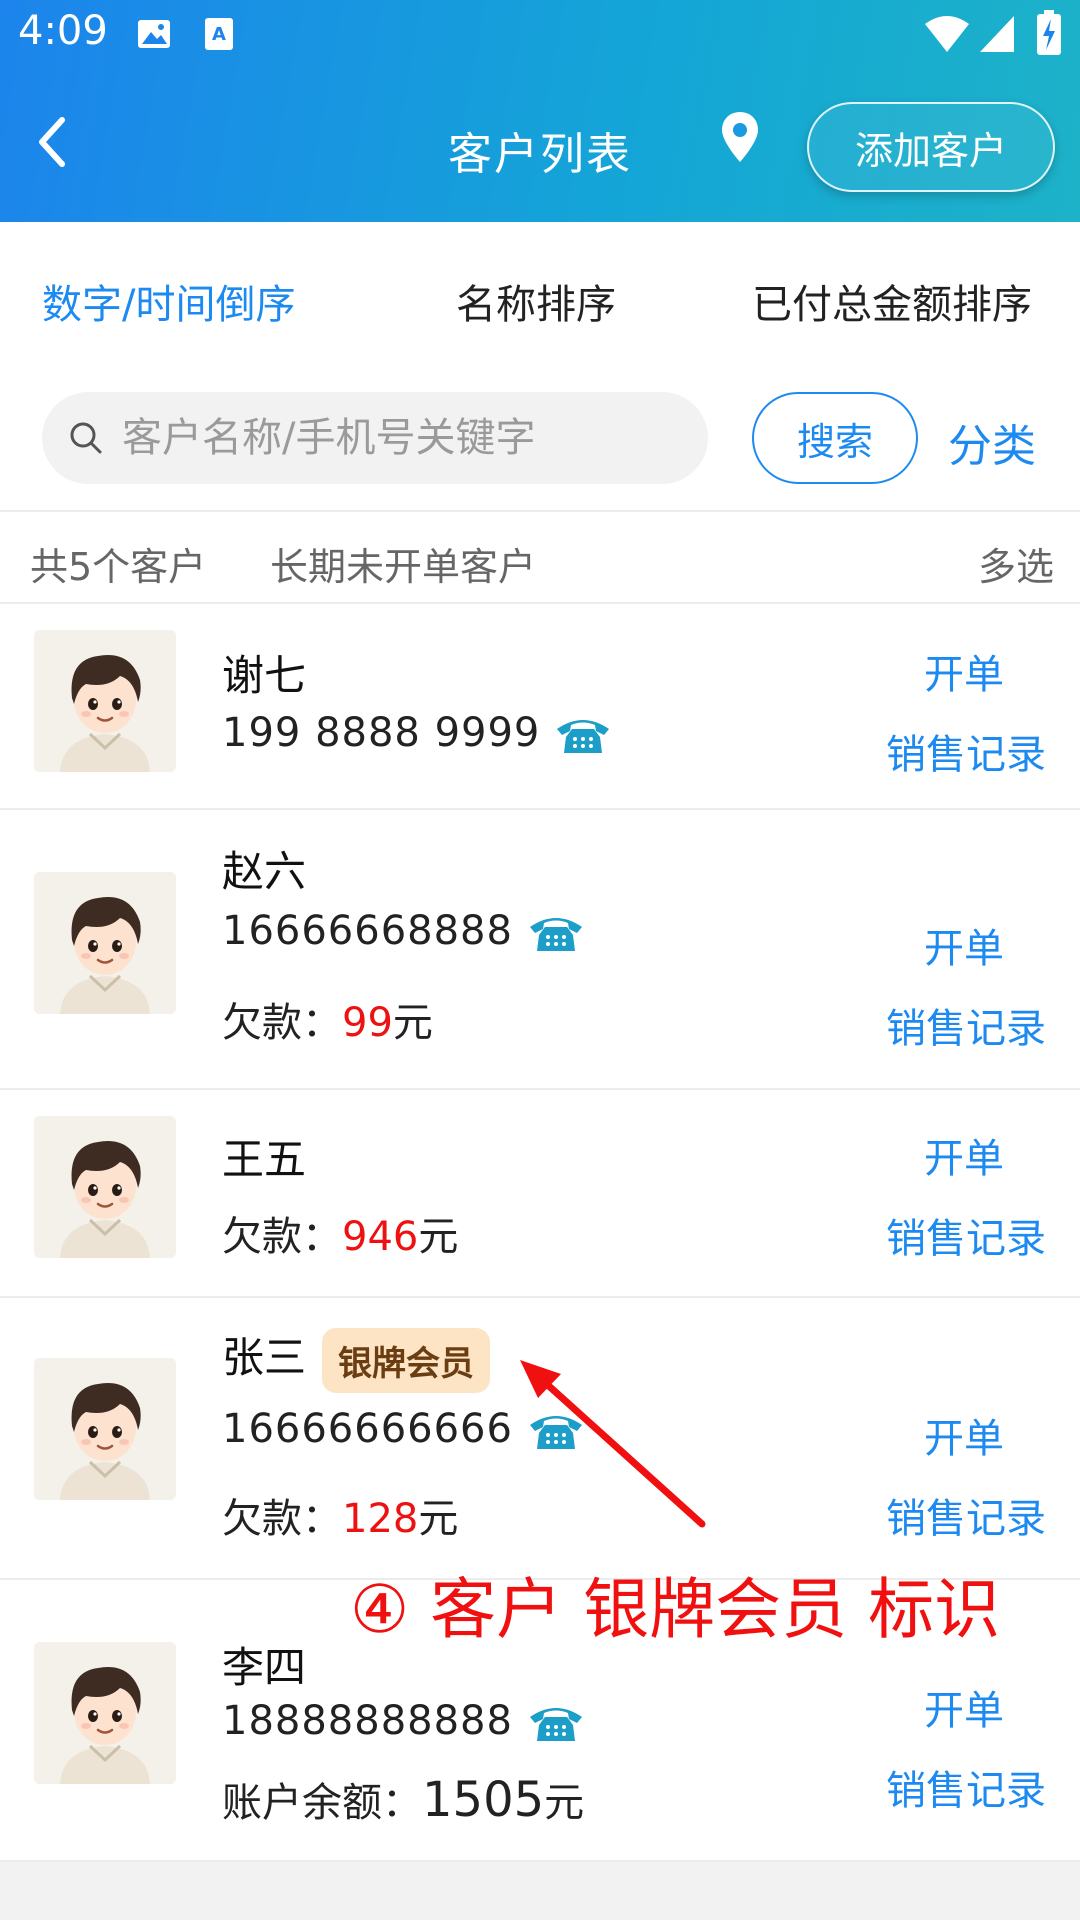 The height and width of the screenshot is (1920, 1080). What do you see at coordinates (322, 1803) in the screenshot?
I see `balance-label: 账户余额：` at bounding box center [322, 1803].